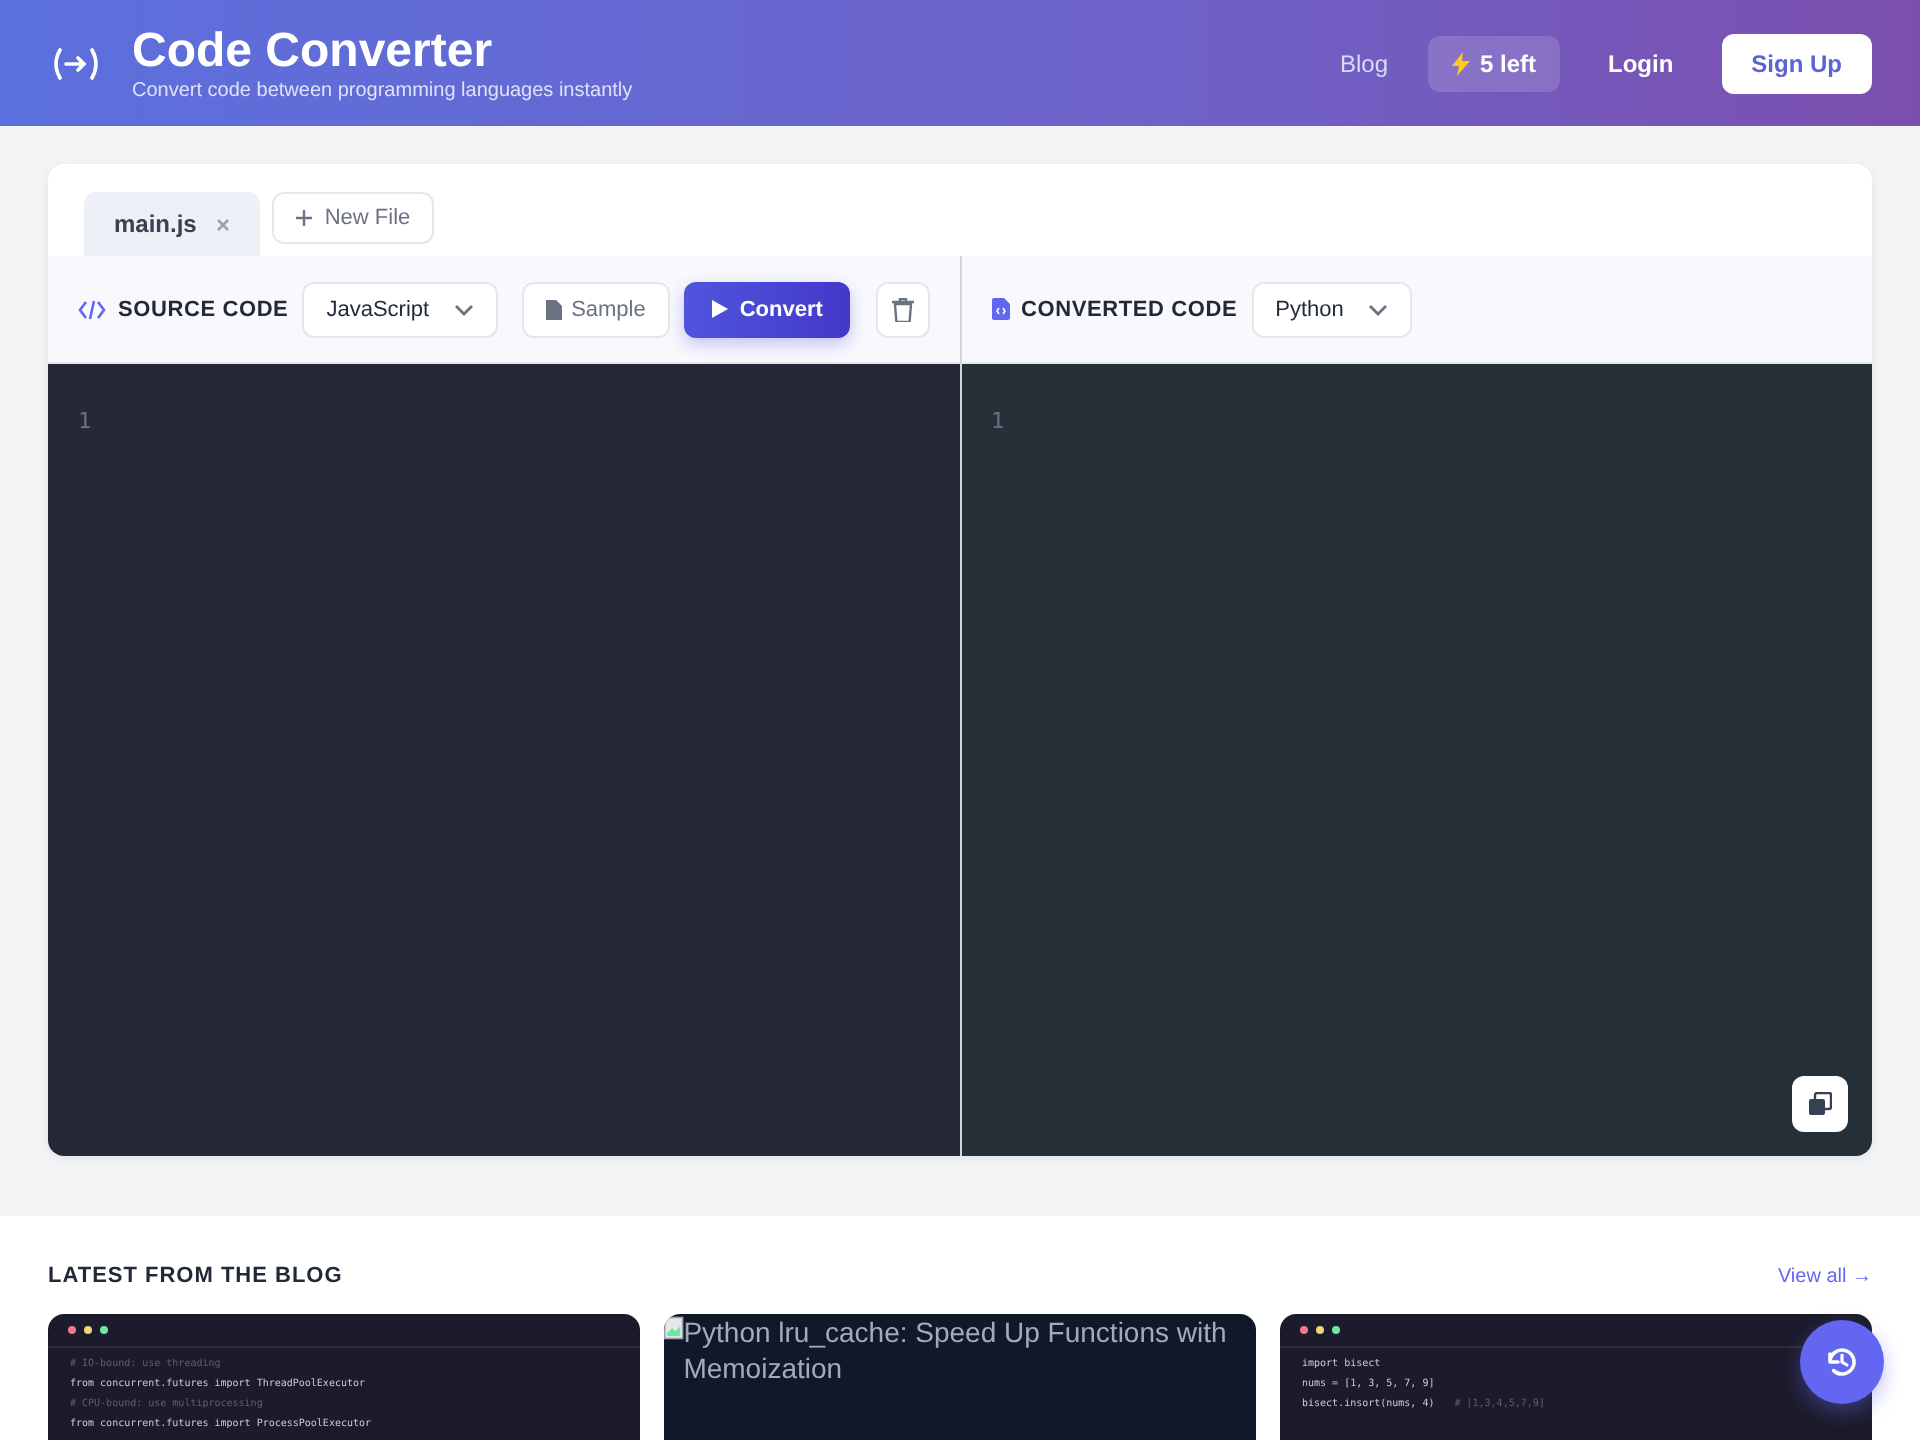 This screenshot has height=1440, width=1920. I want to click on blog-link: Blog, so click(1363, 63).